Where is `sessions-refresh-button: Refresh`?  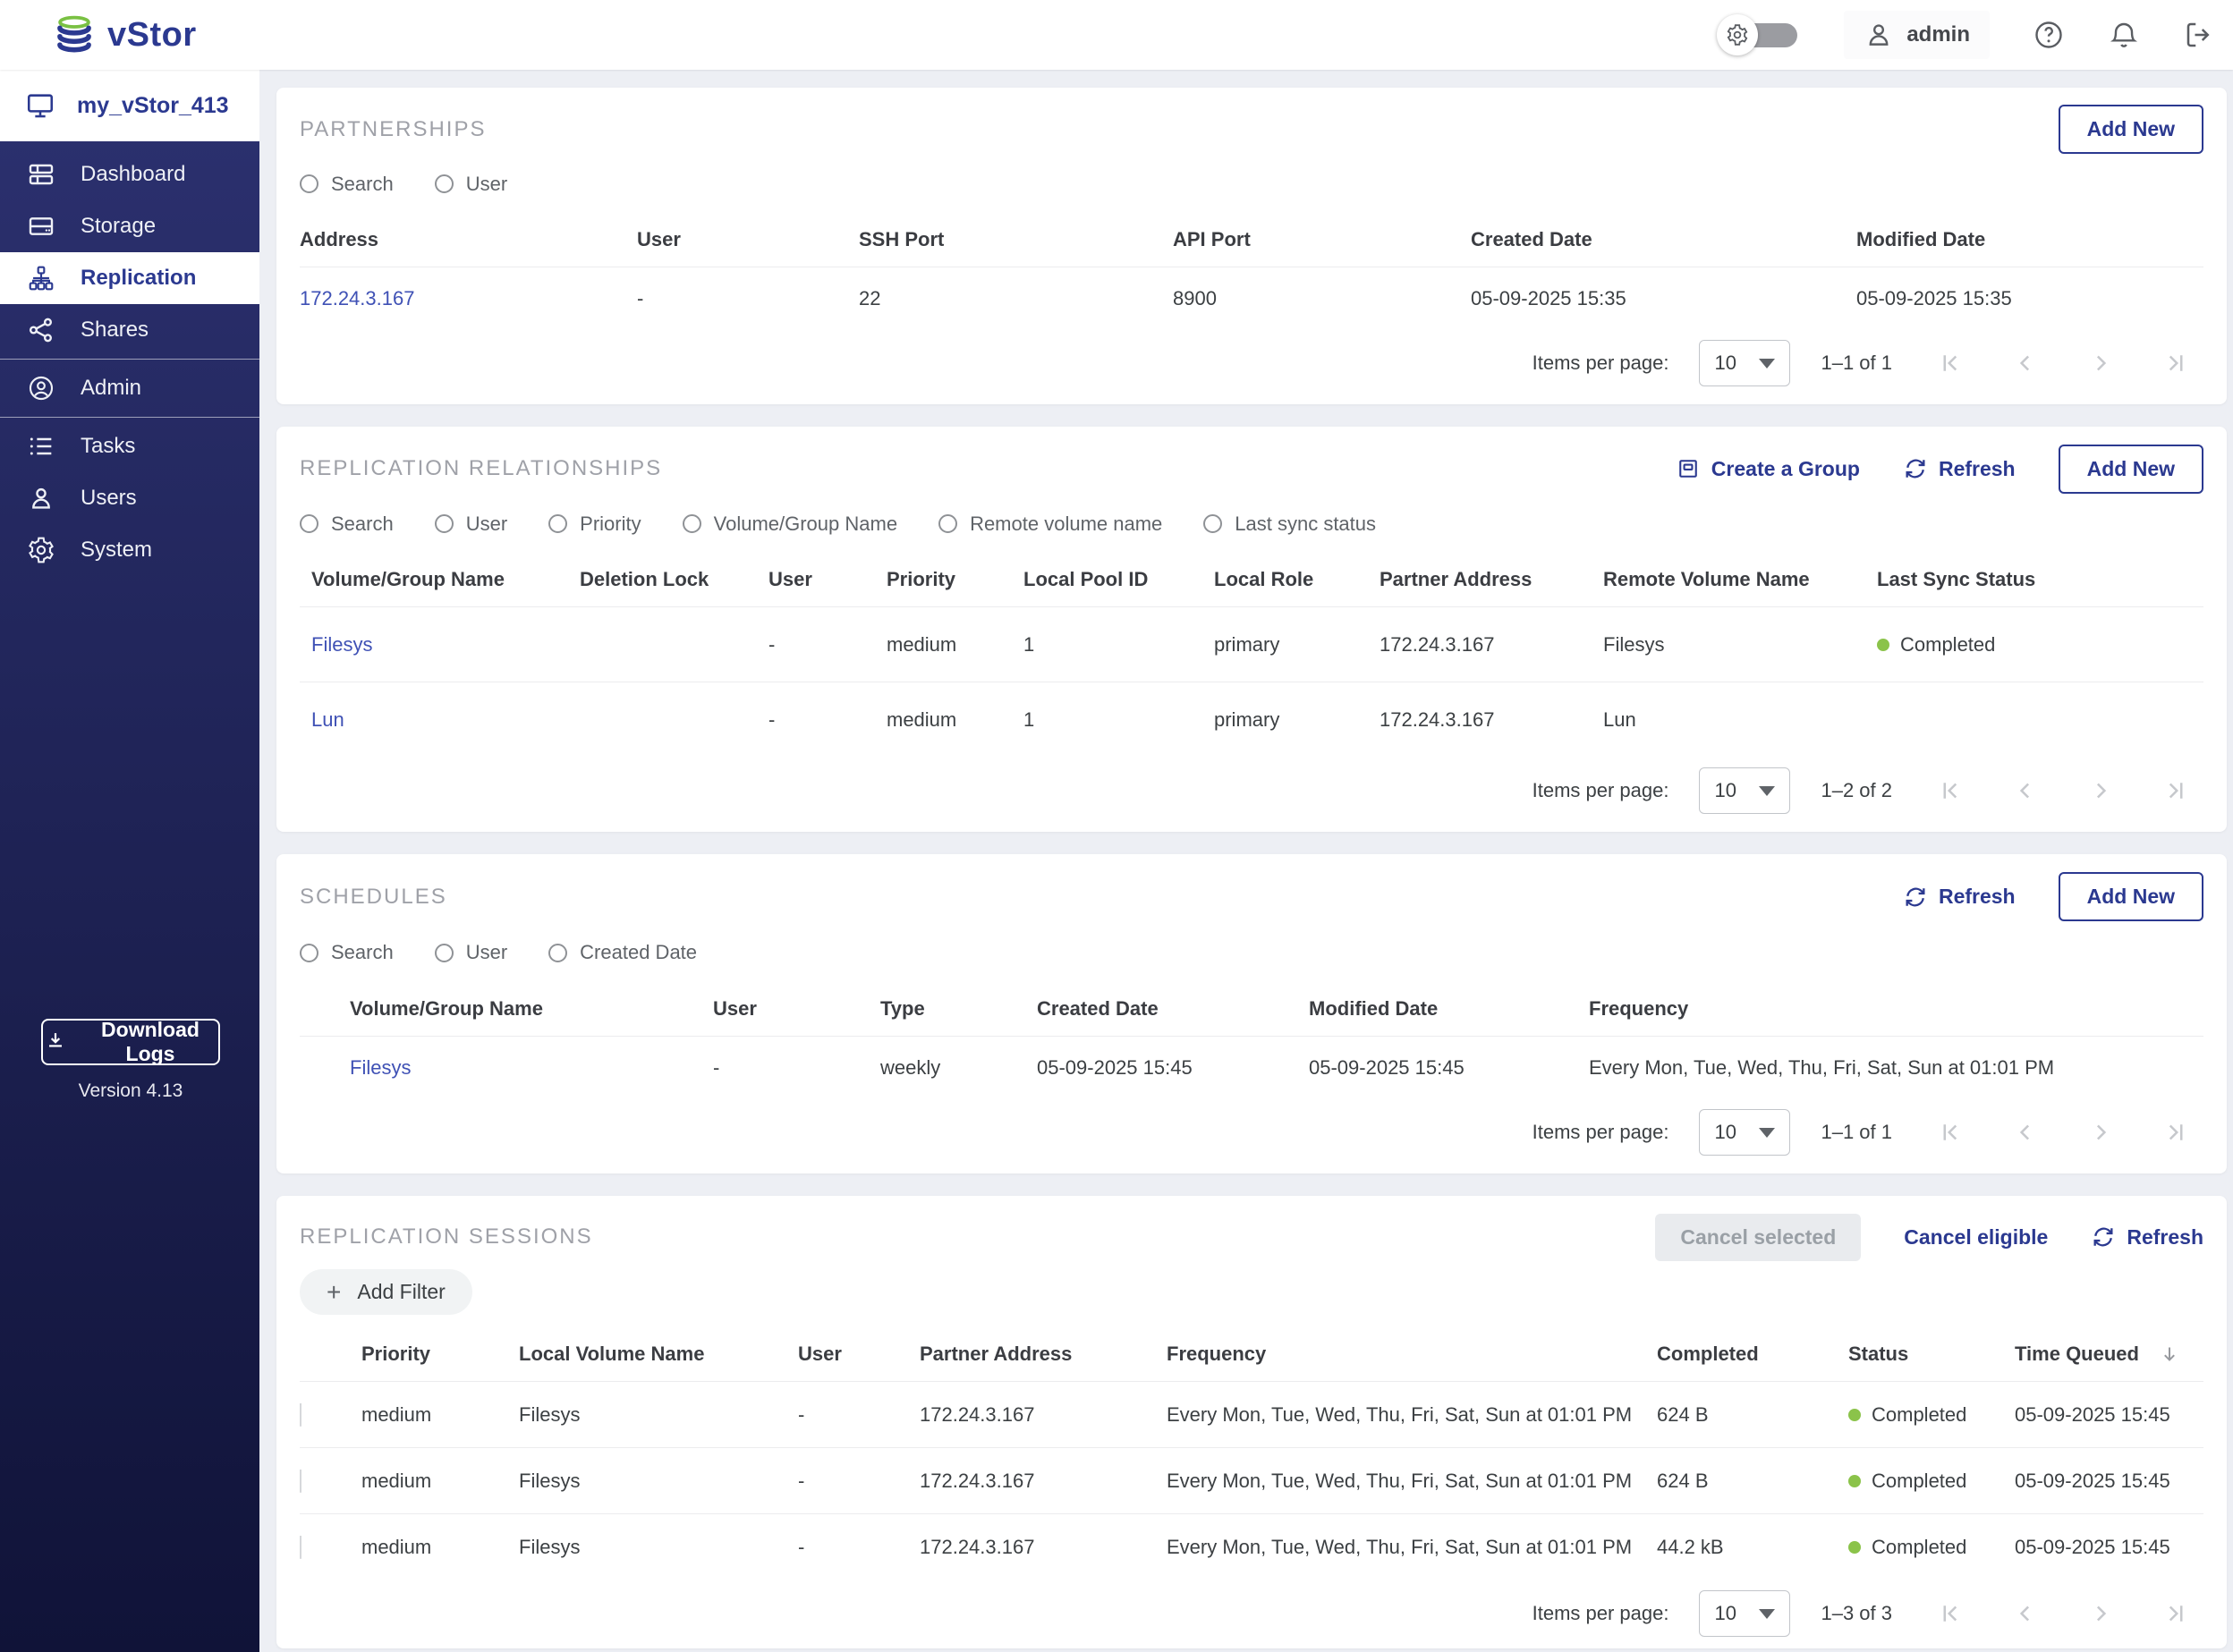 sessions-refresh-button: Refresh is located at coordinates (2147, 1237).